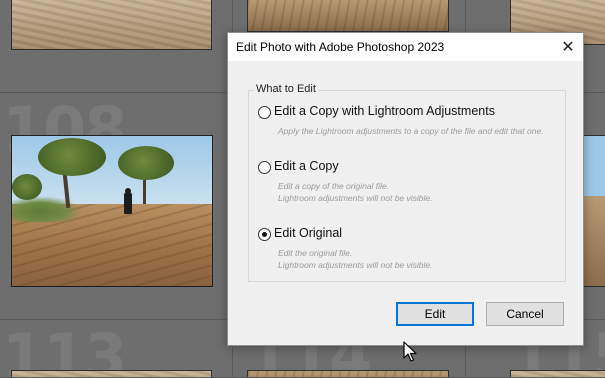 The image size is (605, 378). What do you see at coordinates (286, 89) in the screenshot?
I see `group-label: What to Edit` at bounding box center [286, 89].